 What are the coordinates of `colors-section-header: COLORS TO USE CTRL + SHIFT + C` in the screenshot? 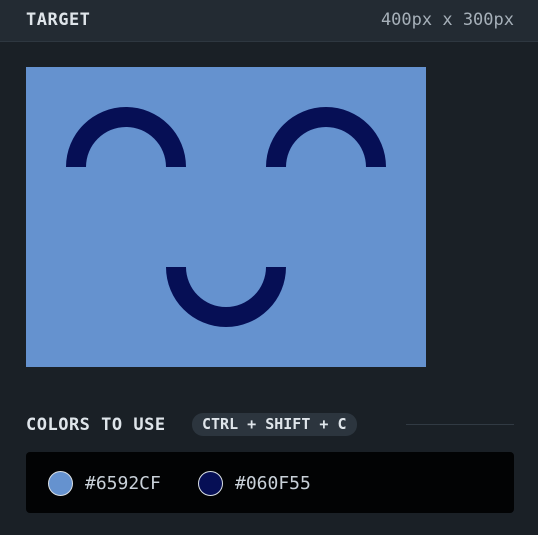 It's located at (270, 425).